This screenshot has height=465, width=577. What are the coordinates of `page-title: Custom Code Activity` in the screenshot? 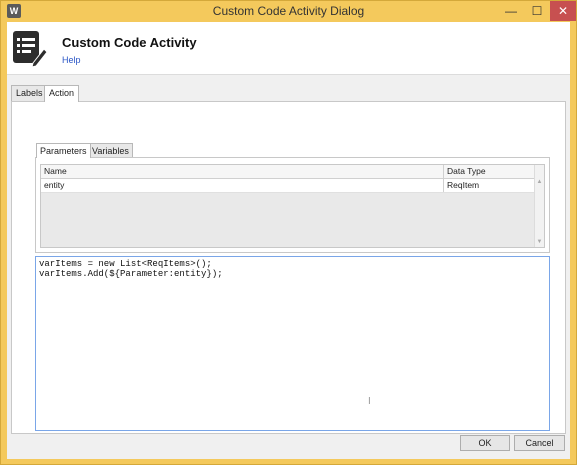 It's located at (129, 42).